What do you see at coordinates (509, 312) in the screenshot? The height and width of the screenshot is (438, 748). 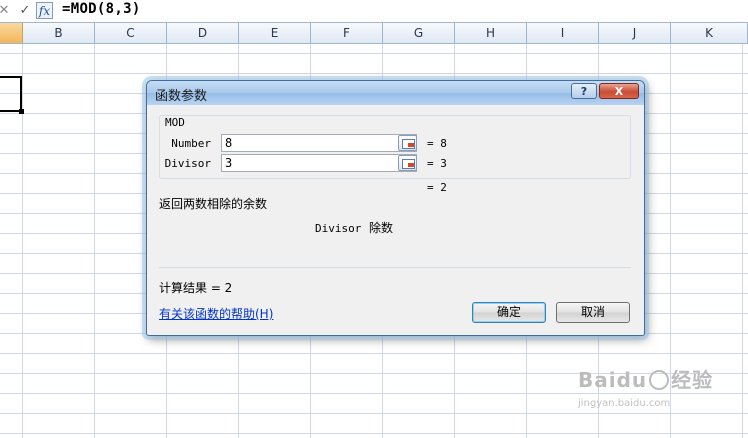 I see `ok-button: 确定` at bounding box center [509, 312].